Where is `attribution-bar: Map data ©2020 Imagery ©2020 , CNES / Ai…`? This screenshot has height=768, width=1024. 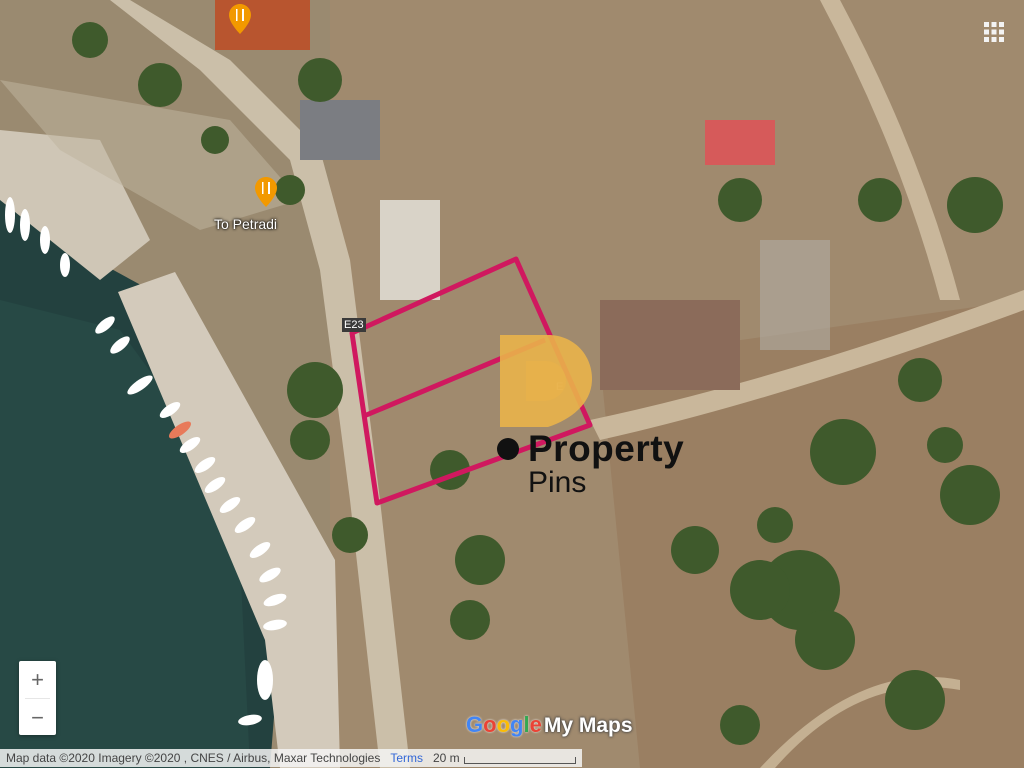 attribution-bar: Map data ©2020 Imagery ©2020 , CNES / Ai… is located at coordinates (512, 758).